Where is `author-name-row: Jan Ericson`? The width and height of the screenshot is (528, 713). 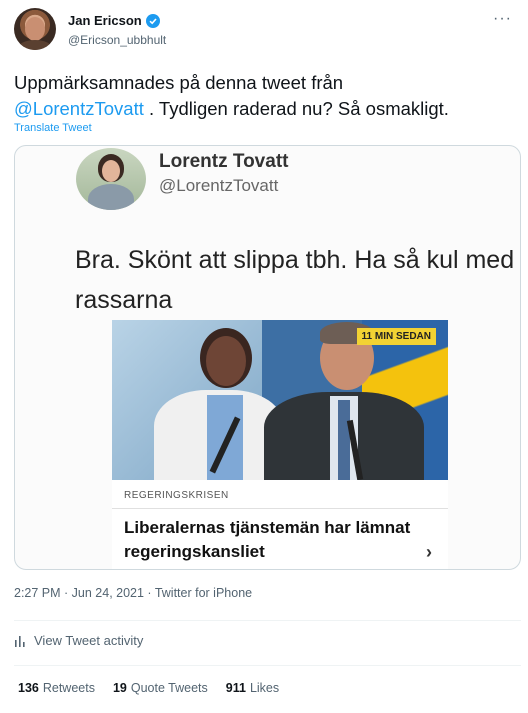 author-name-row: Jan Ericson is located at coordinates (114, 20).